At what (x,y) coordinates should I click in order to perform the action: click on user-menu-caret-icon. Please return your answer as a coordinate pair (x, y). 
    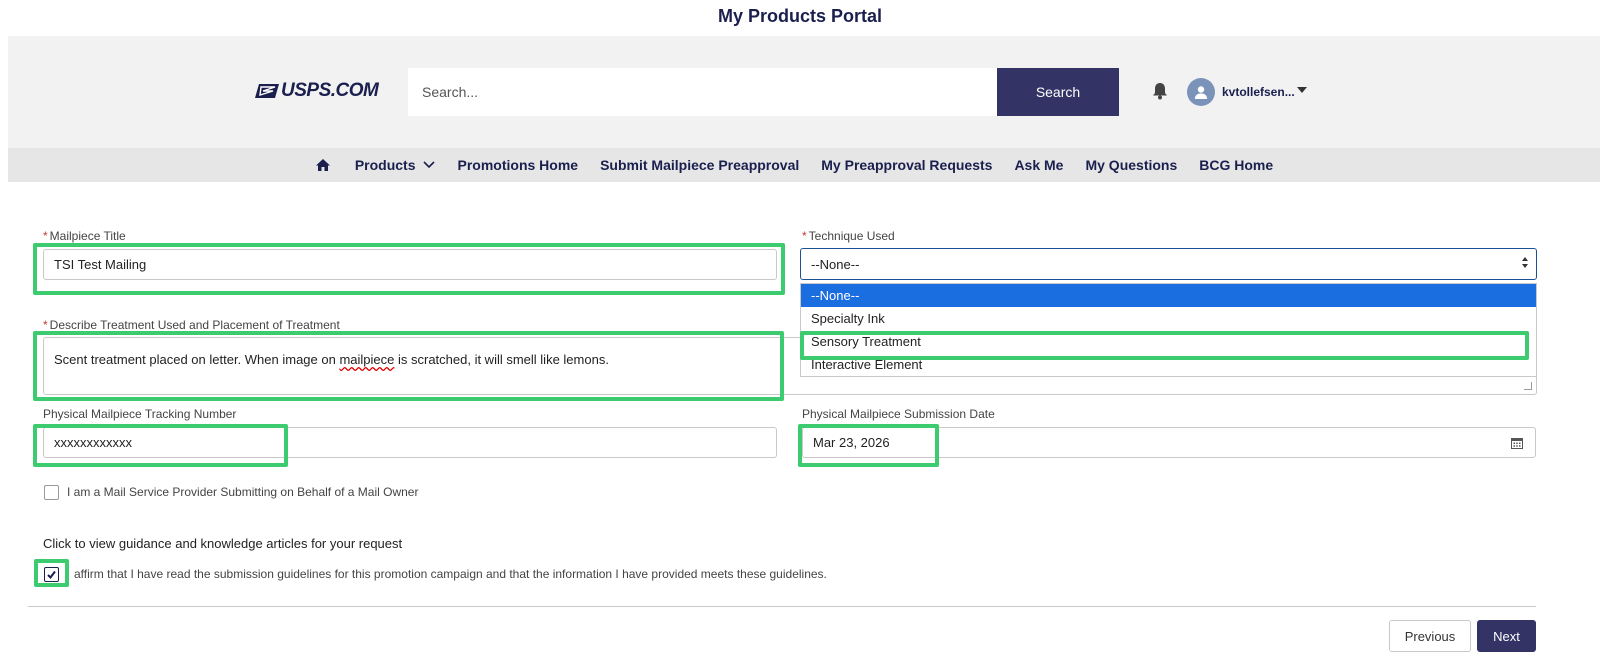
    Looking at the image, I should click on (1302, 90).